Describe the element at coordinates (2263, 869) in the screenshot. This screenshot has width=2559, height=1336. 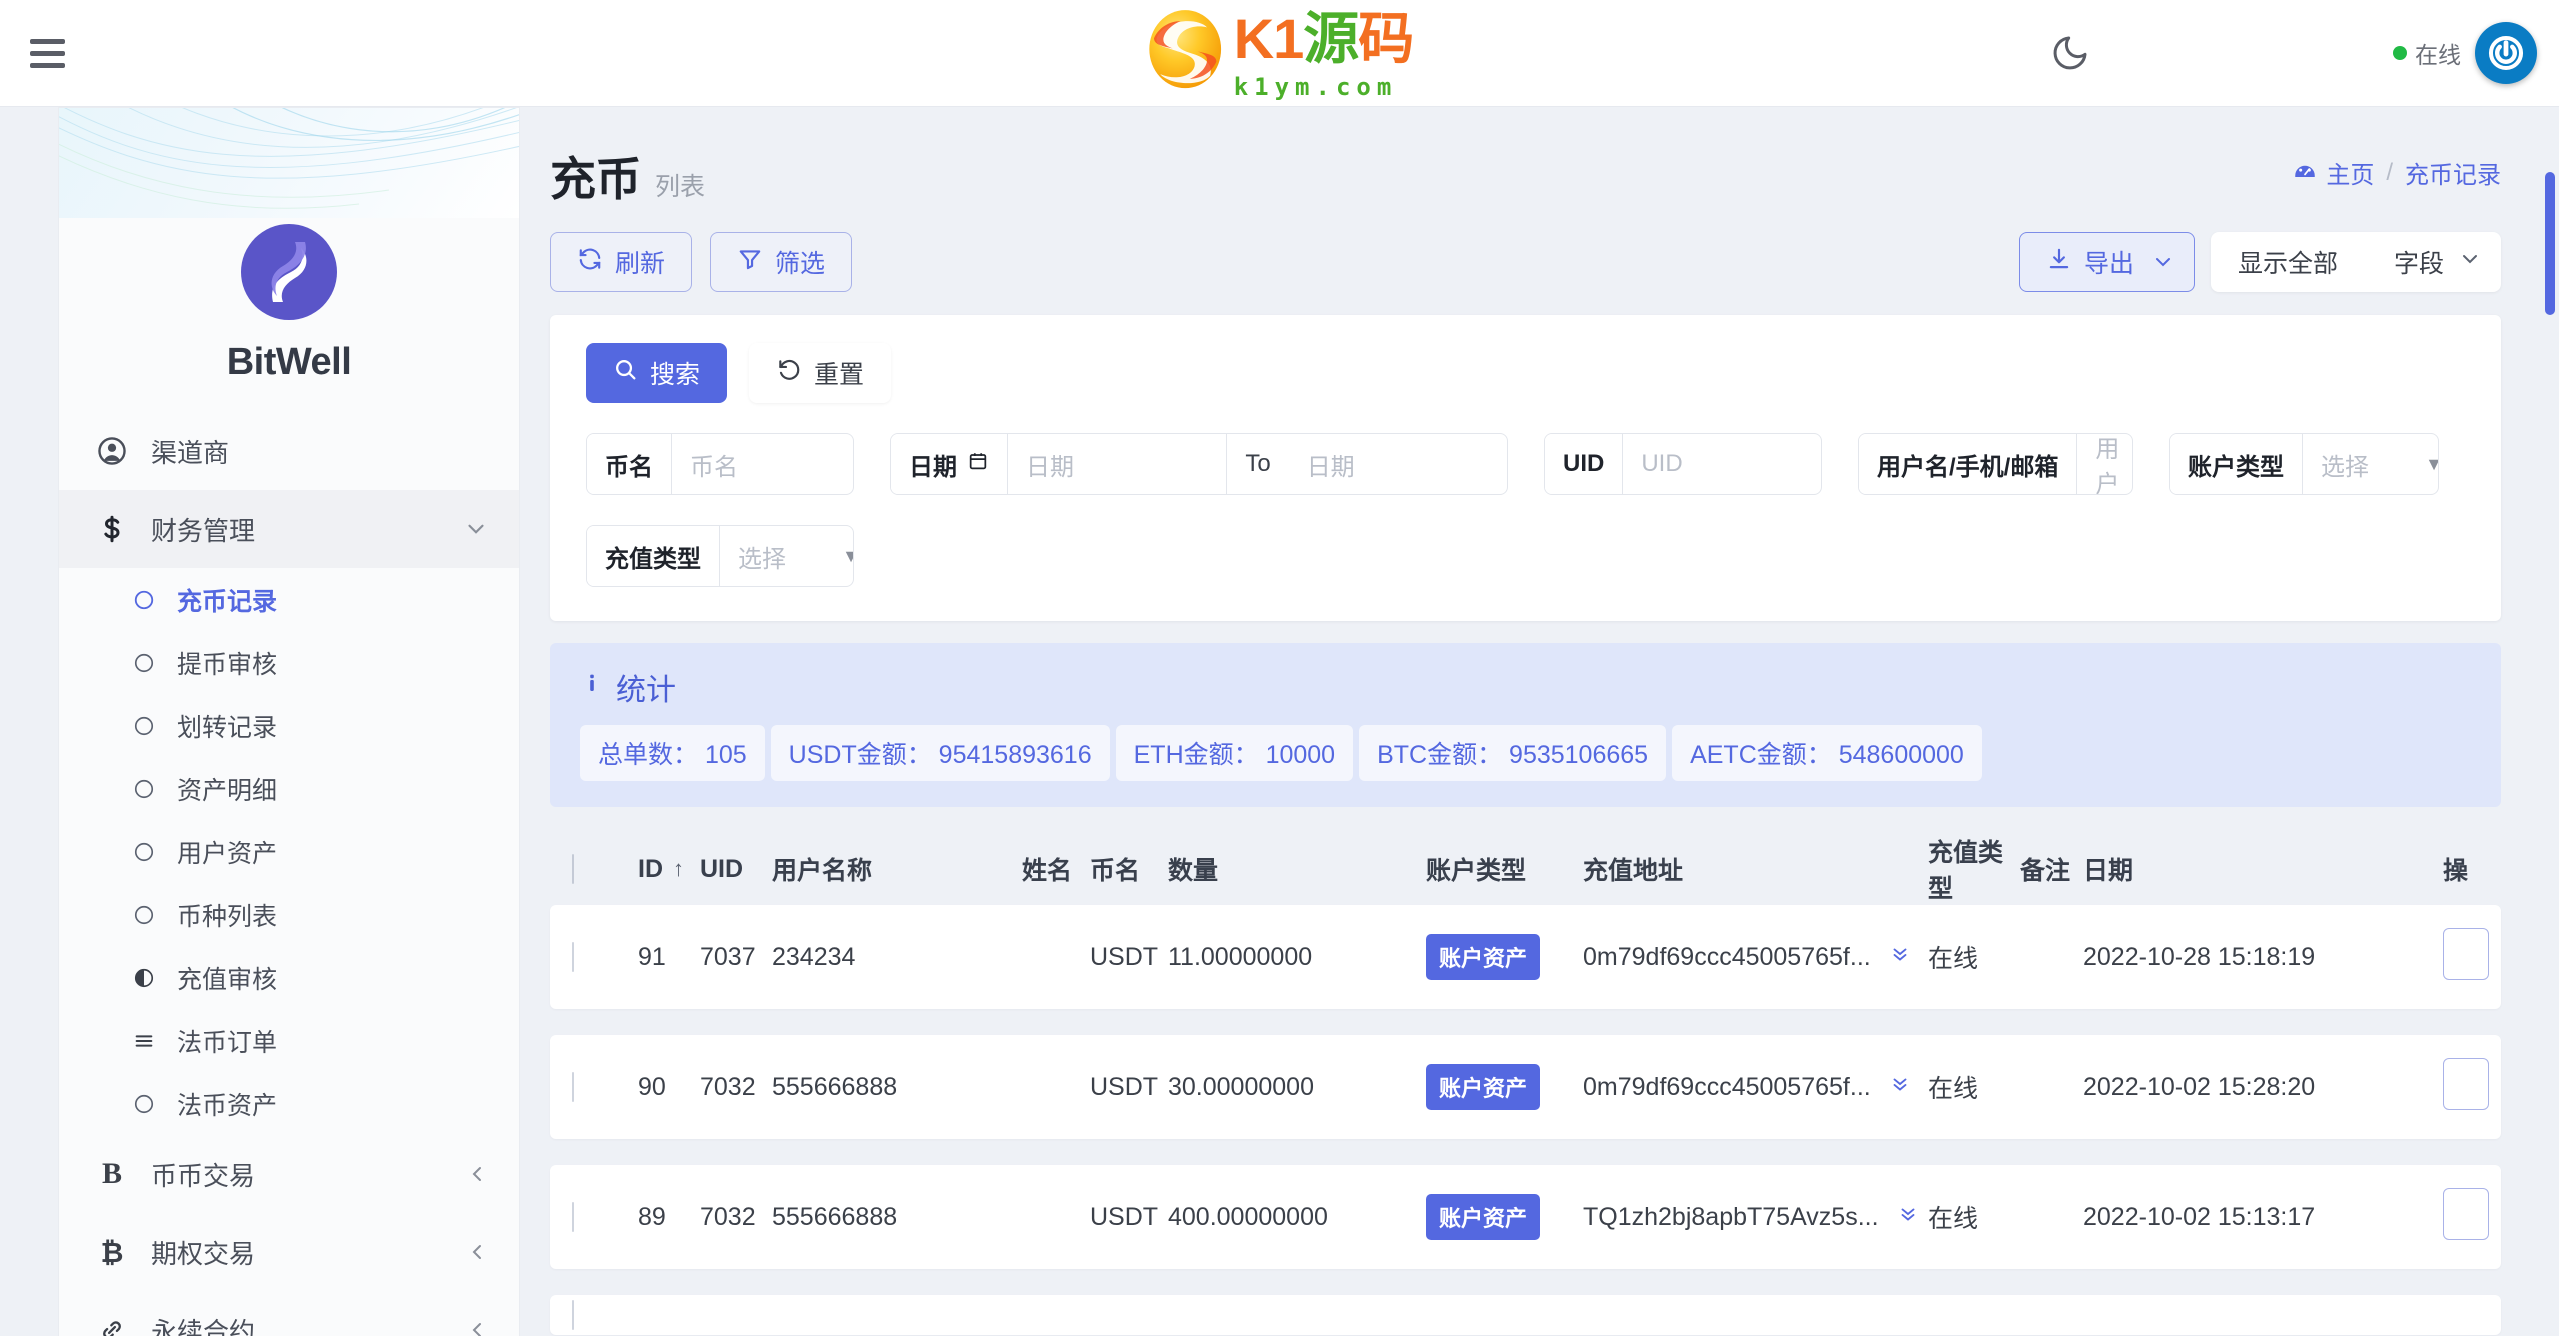
I see `column-header-date: 日期` at that location.